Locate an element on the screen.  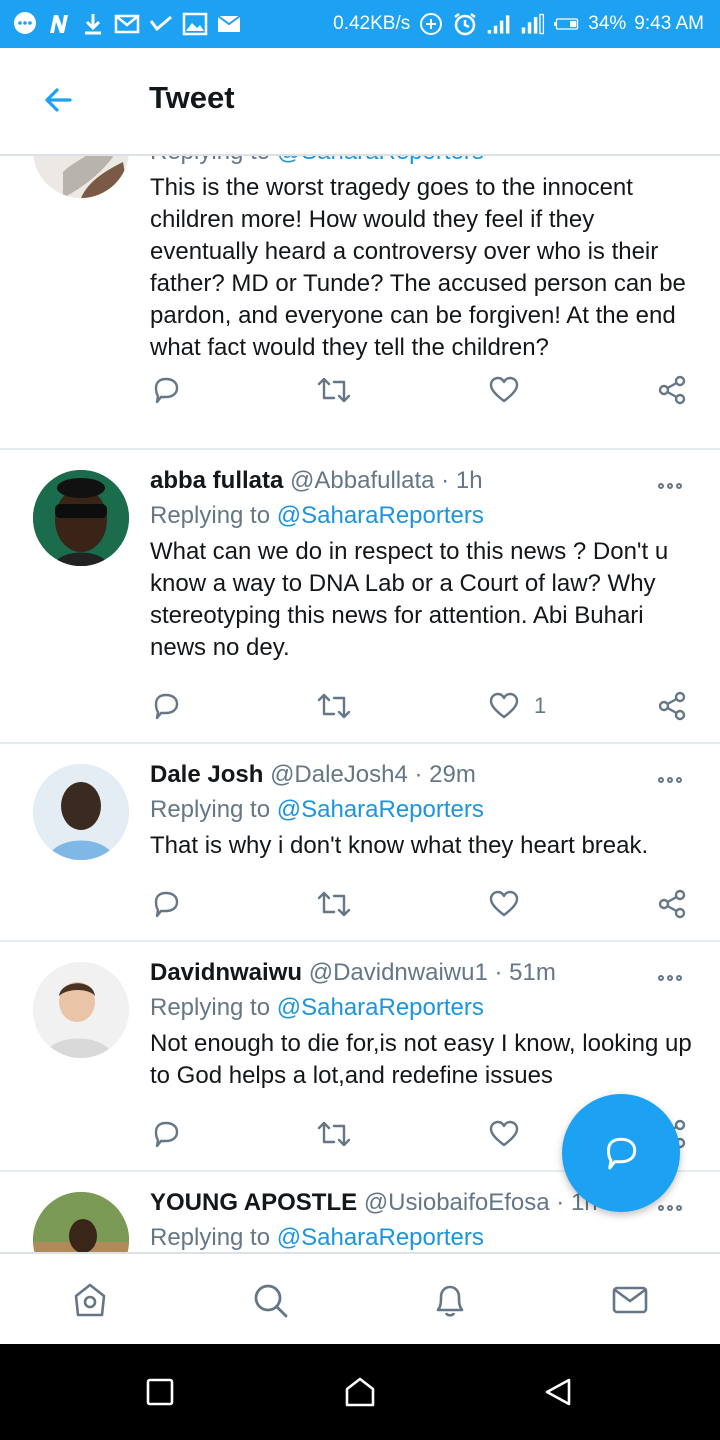
home-button is located at coordinates (360, 1392).